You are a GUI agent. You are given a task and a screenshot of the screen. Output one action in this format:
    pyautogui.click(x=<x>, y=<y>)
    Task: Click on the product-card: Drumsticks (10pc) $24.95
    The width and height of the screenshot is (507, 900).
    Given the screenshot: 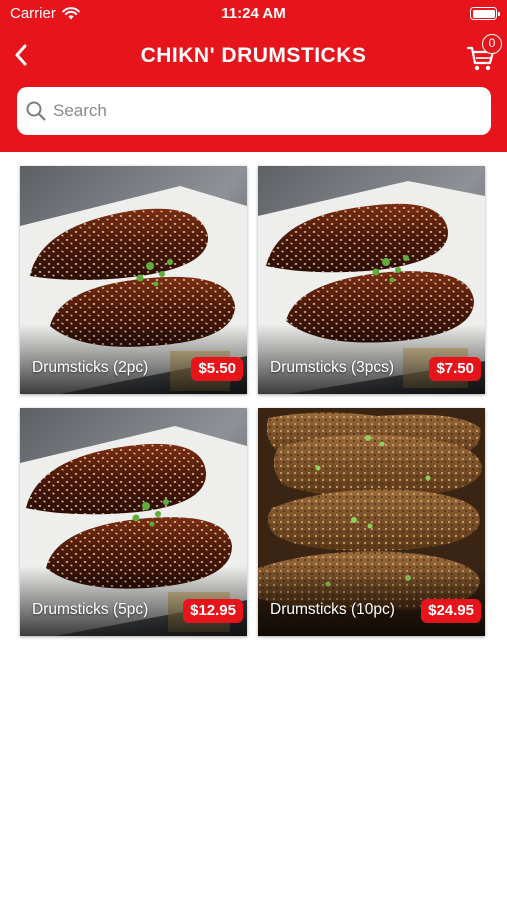 What is the action you would take?
    pyautogui.click(x=371, y=522)
    